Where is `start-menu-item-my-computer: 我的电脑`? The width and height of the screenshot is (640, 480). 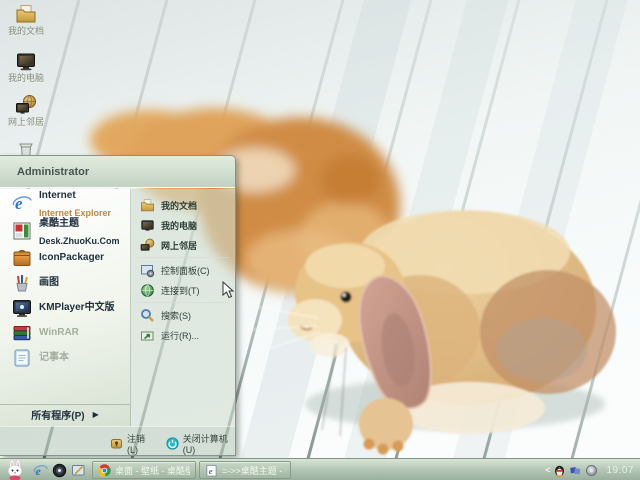
start-menu-item-my-computer: 我的电脑 is located at coordinates (183, 225).